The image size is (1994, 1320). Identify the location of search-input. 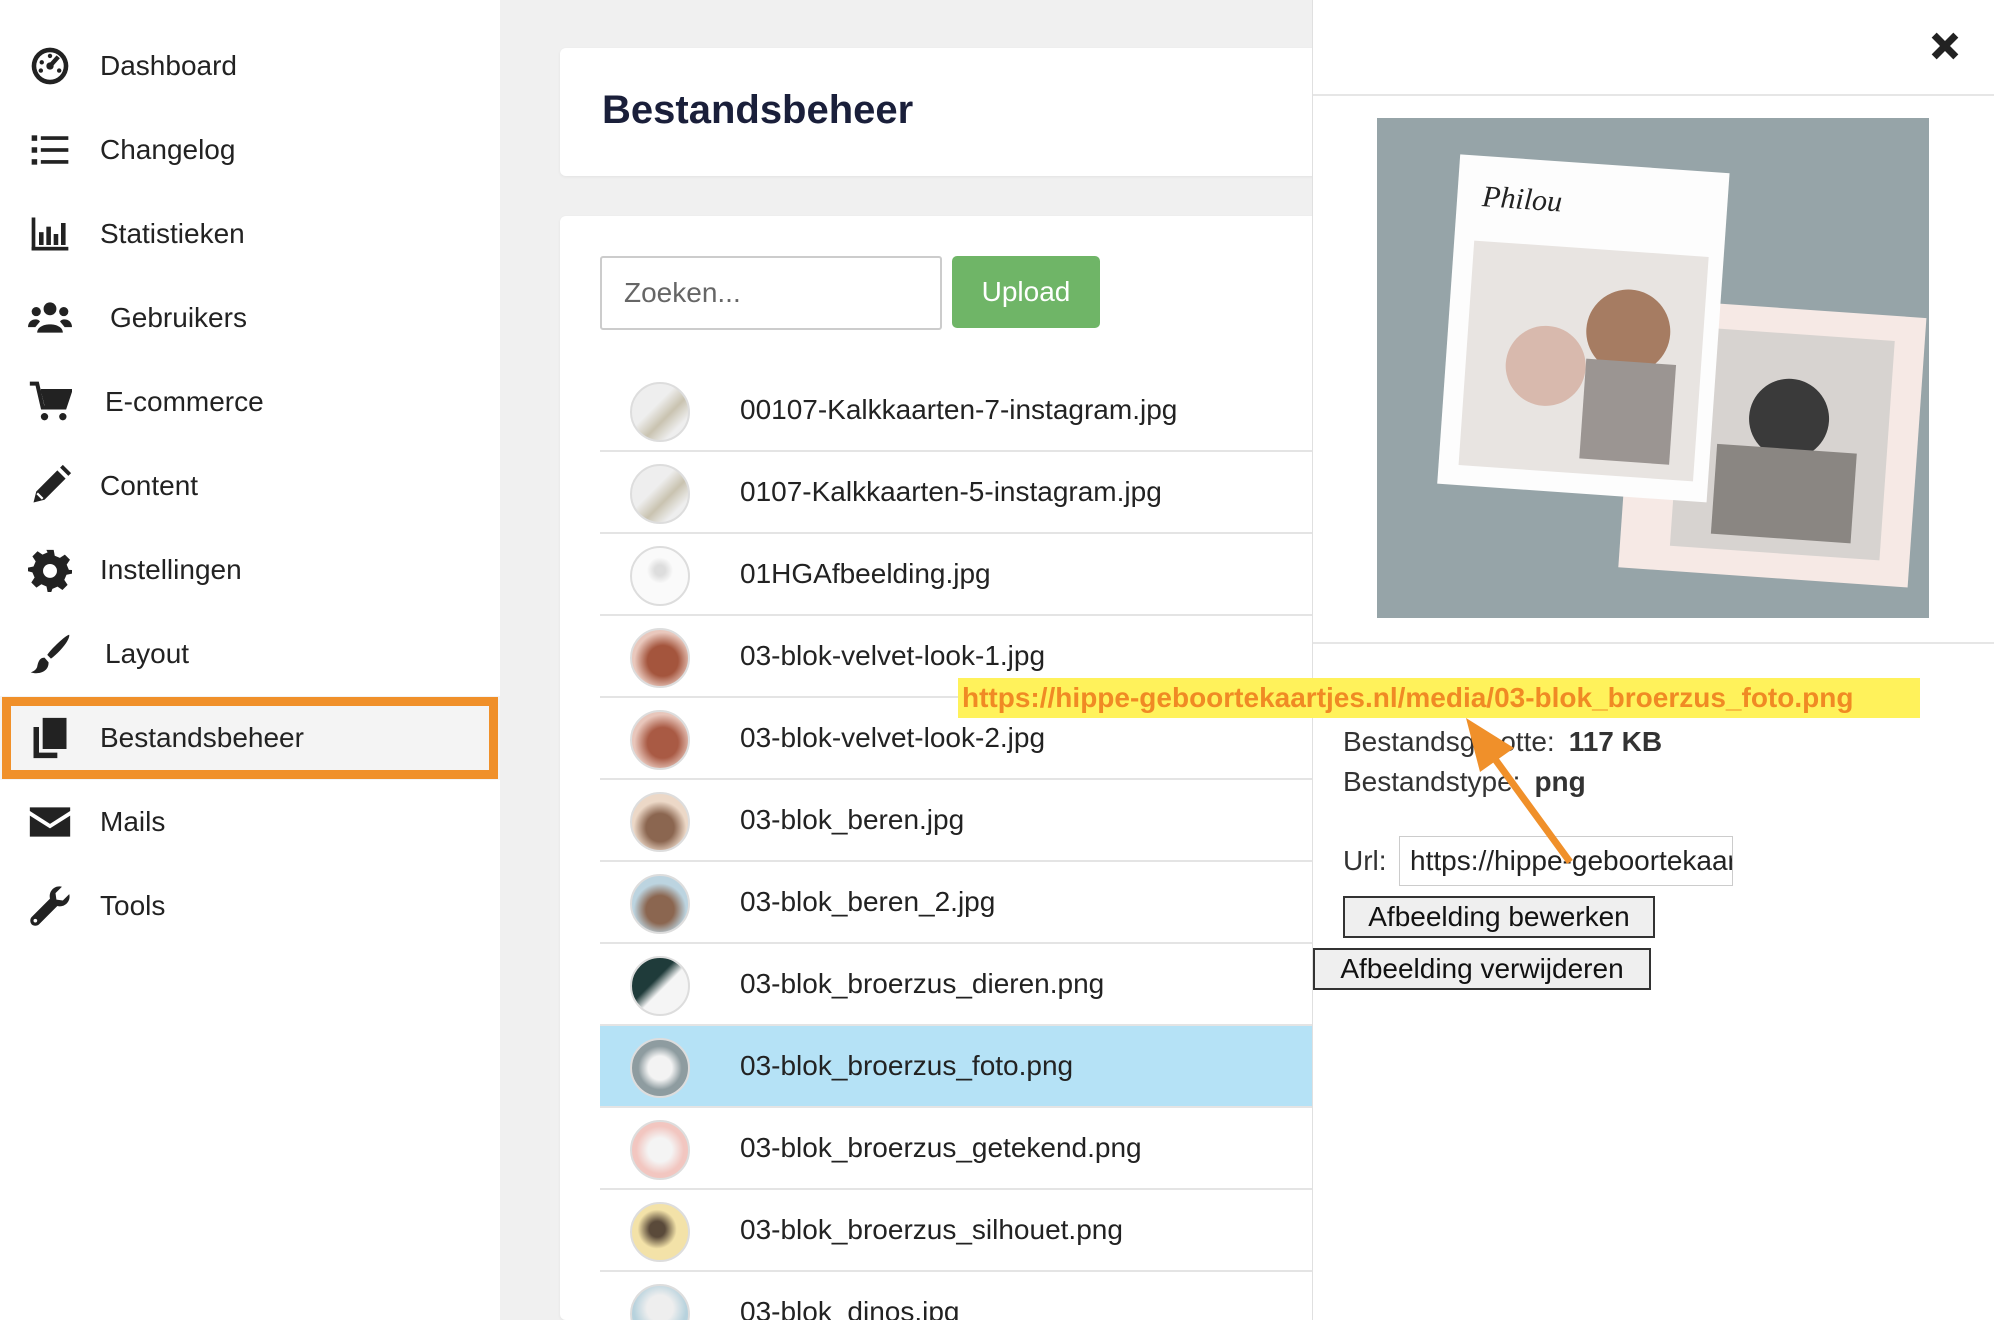
(771, 293).